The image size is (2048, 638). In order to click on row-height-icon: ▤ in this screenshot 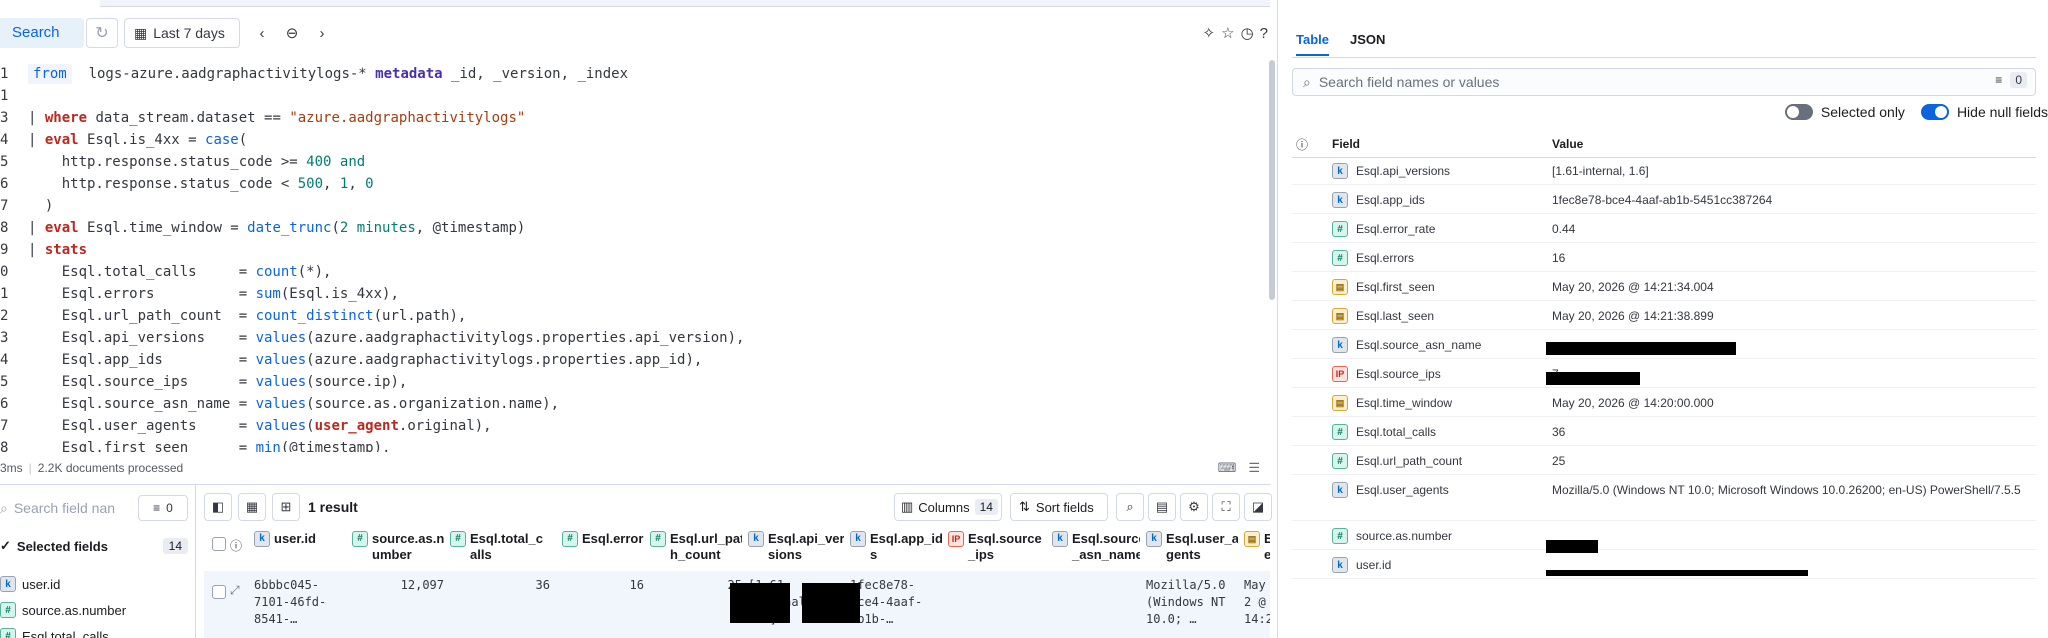, I will do `click(1162, 507)`.